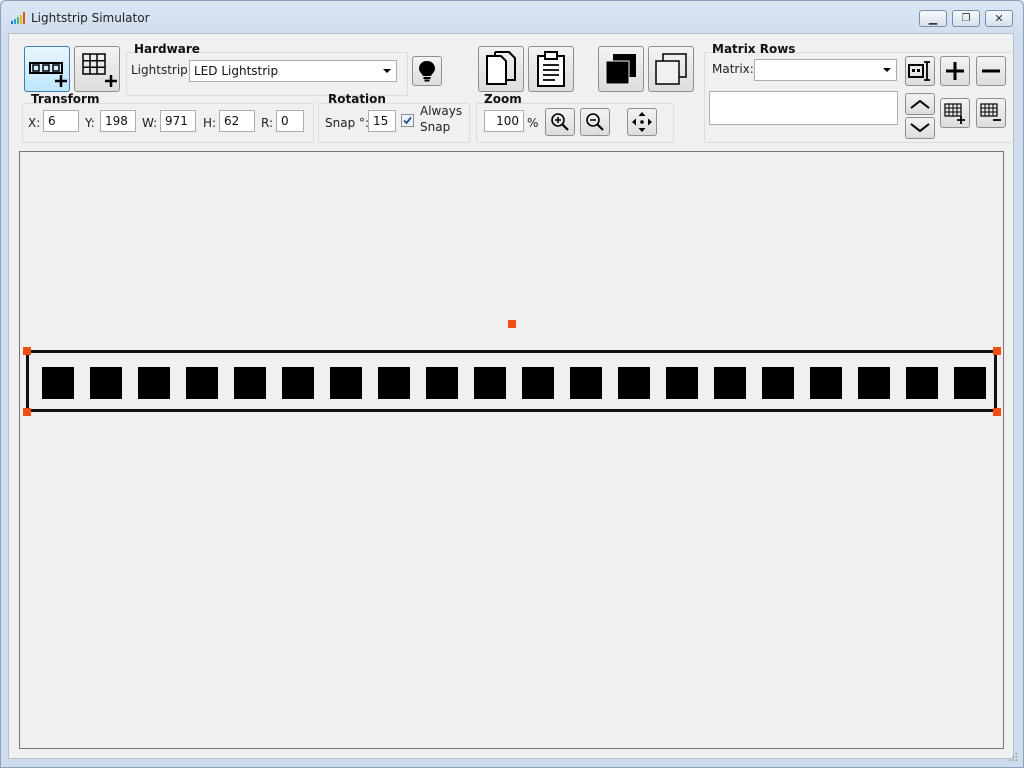 Image resolution: width=1024 pixels, height=768 pixels. I want to click on minus-icon, so click(991, 71).